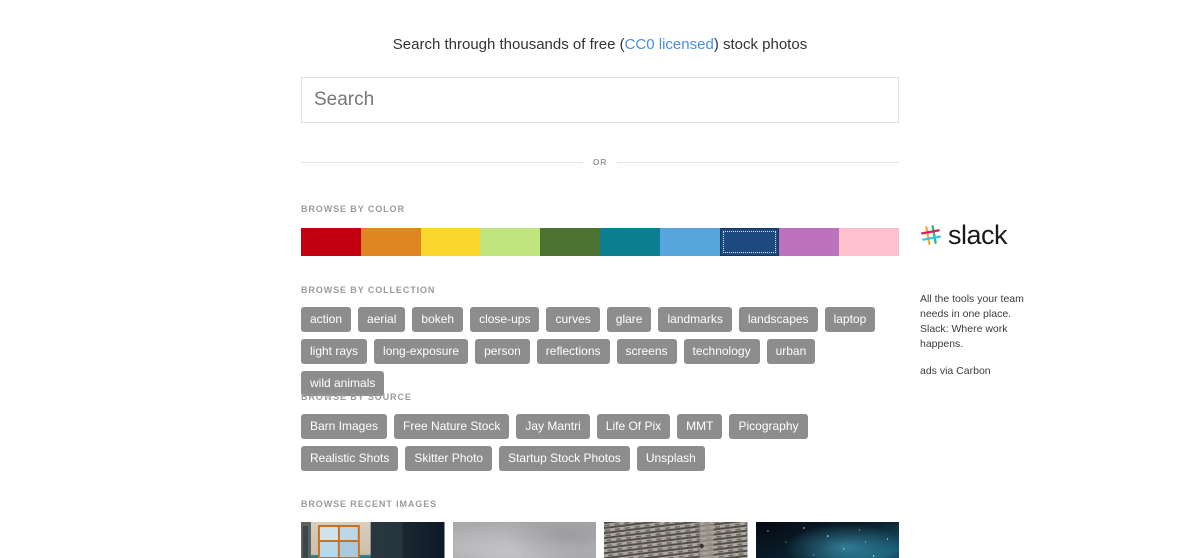 Image resolution: width=1200 pixels, height=558 pixels. What do you see at coordinates (326, 319) in the screenshot?
I see `collection-tag-action: action` at bounding box center [326, 319].